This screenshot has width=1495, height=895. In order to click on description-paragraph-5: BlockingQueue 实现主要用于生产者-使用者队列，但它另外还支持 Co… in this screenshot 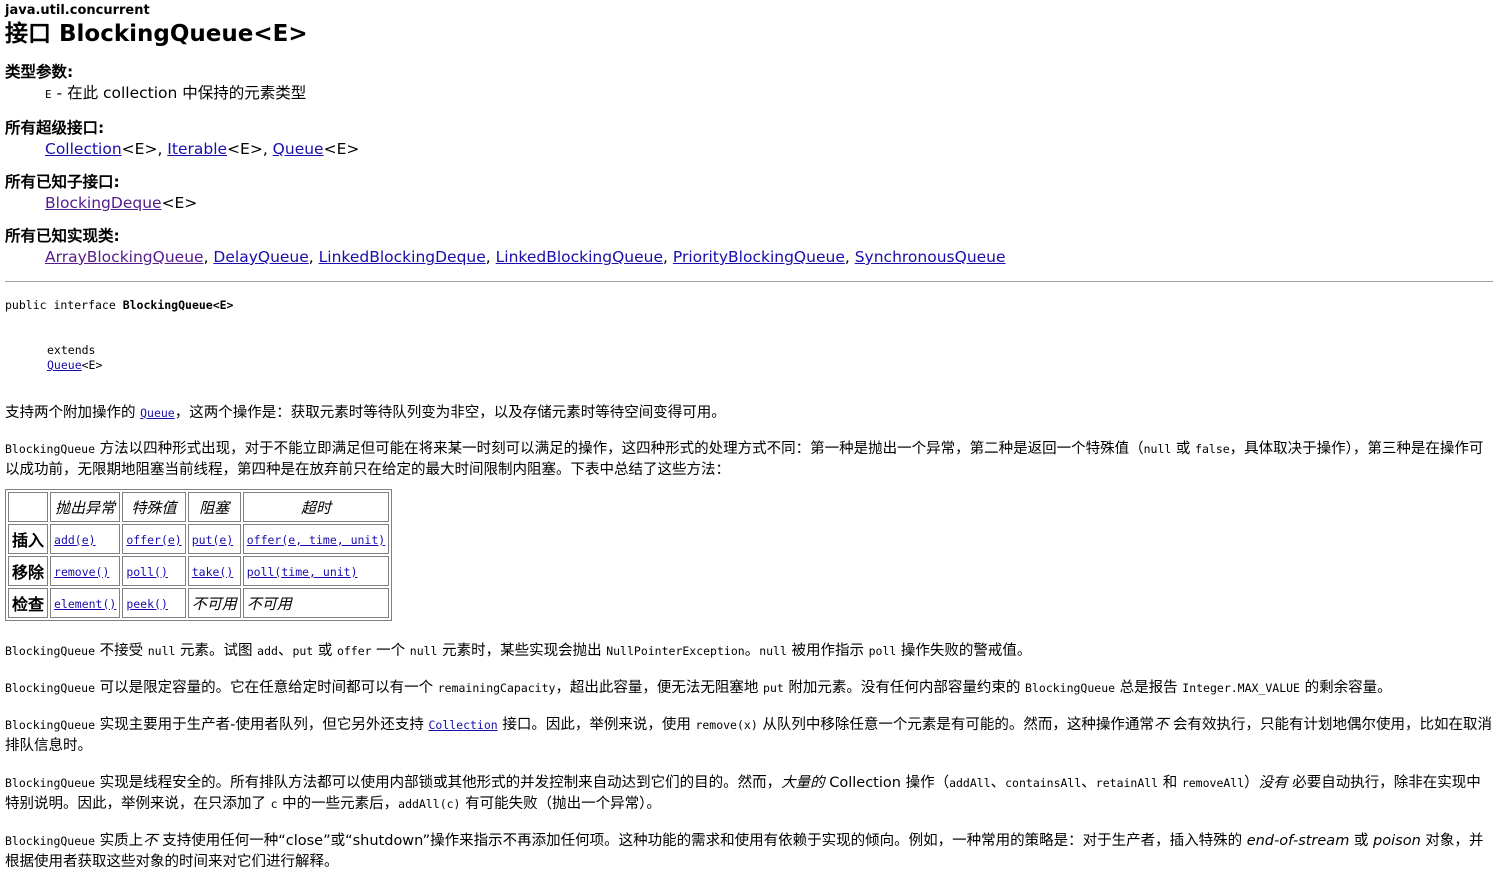, I will do `click(748, 735)`.